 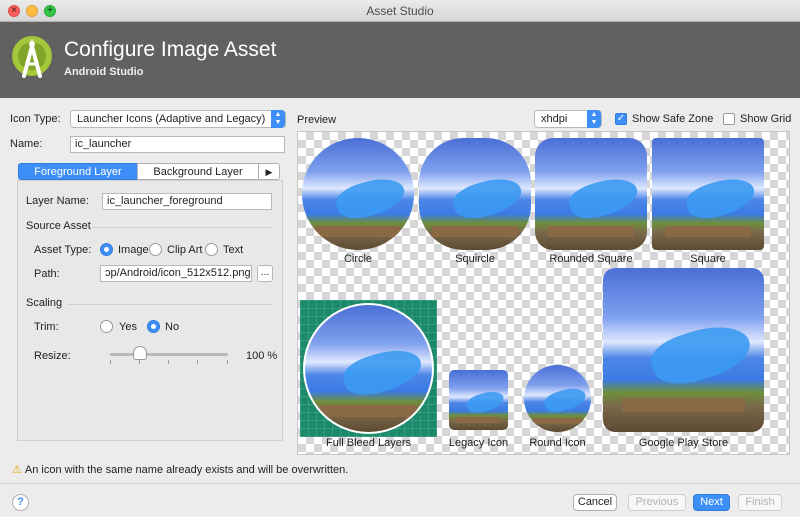 I want to click on cancel-button: Cancel, so click(x=595, y=502).